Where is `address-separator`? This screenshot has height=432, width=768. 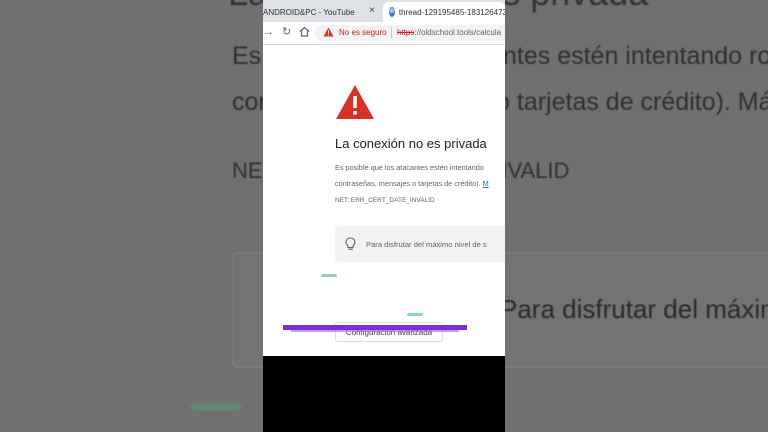
address-separator is located at coordinates (391, 32).